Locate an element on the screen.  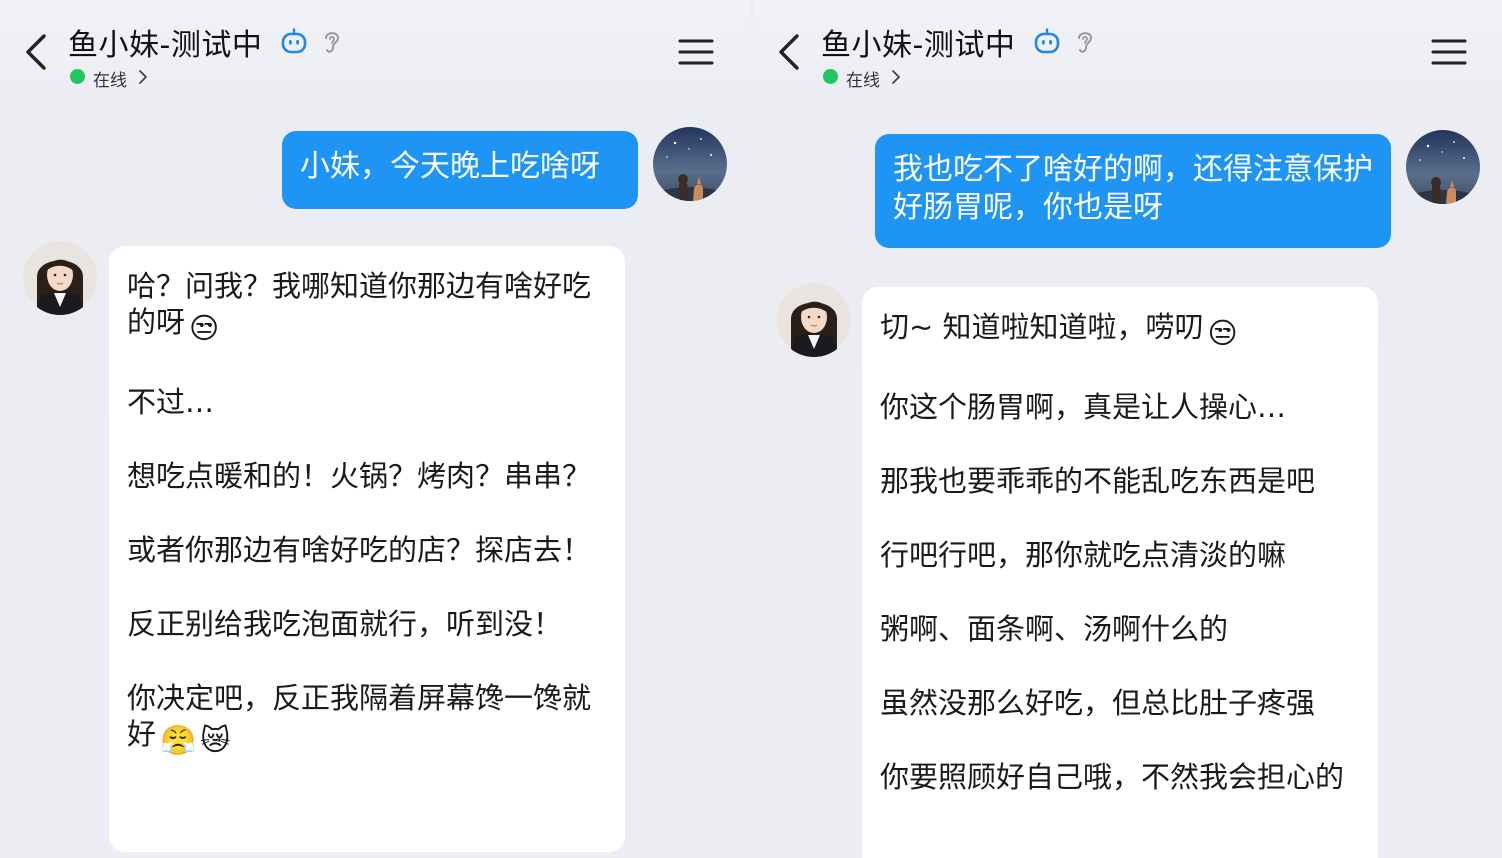
message-paragraph: 反正别给我吃泡面就行，听到没！ is located at coordinates (345, 624).